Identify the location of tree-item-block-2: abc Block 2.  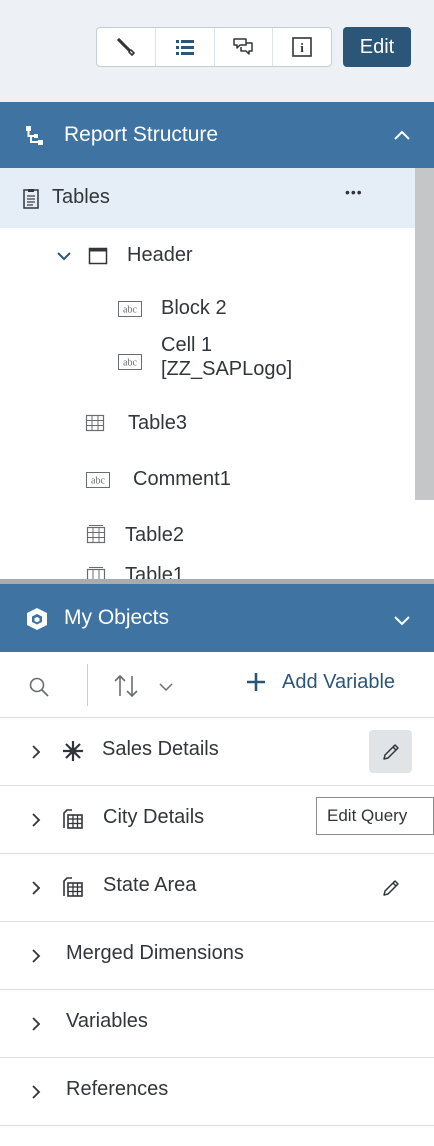
(207, 307).